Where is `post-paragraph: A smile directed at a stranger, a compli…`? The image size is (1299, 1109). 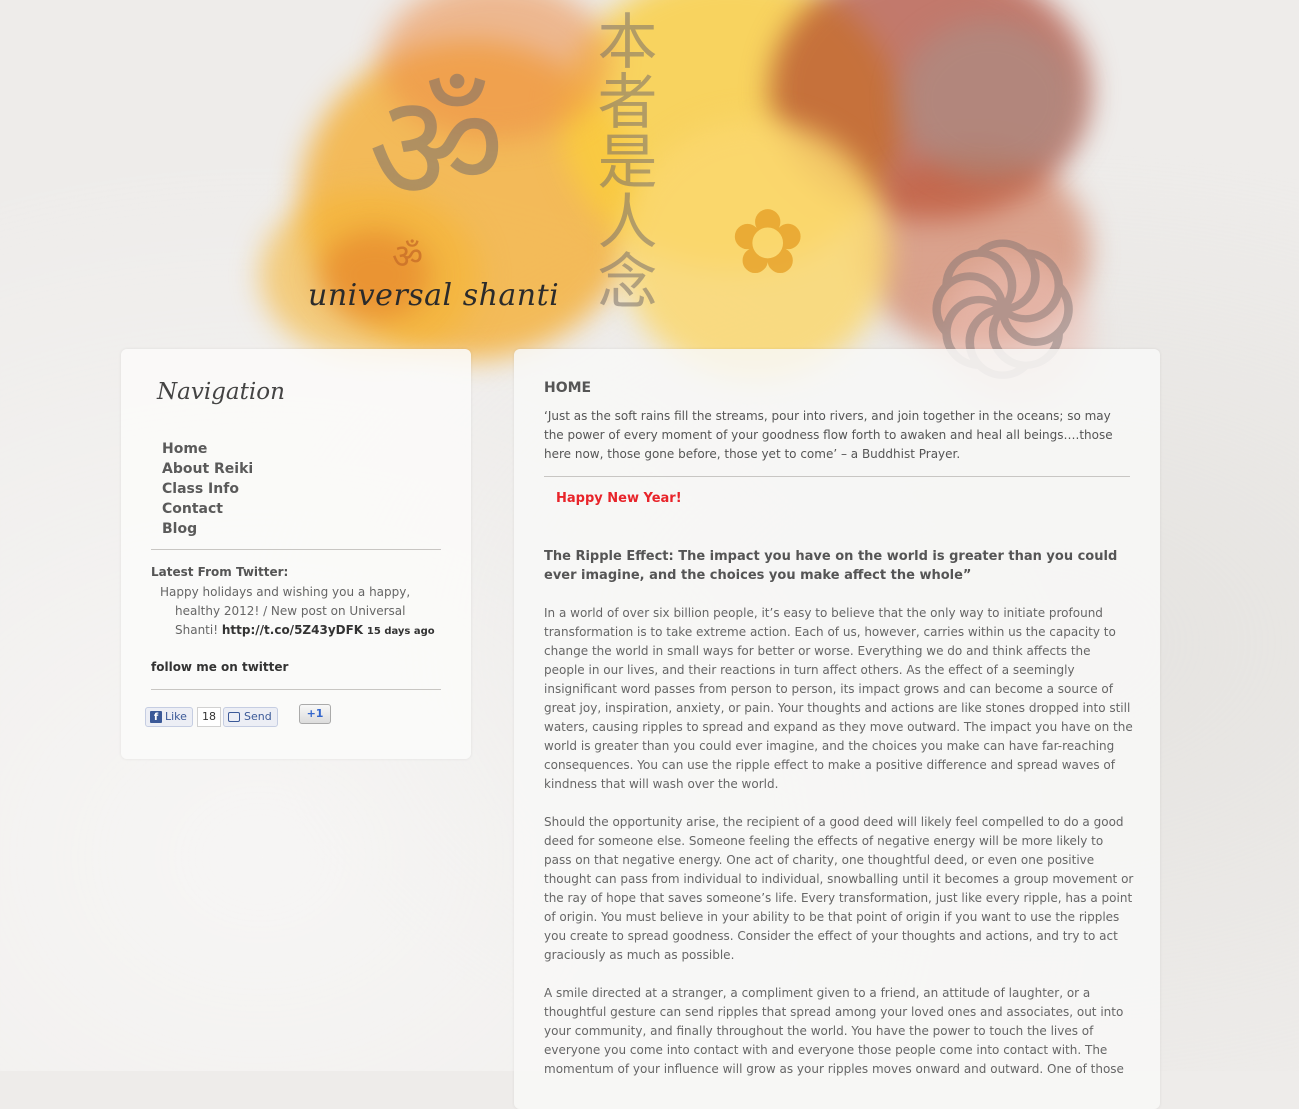 post-paragraph: A smile directed at a stranger, a compli… is located at coordinates (834, 1031).